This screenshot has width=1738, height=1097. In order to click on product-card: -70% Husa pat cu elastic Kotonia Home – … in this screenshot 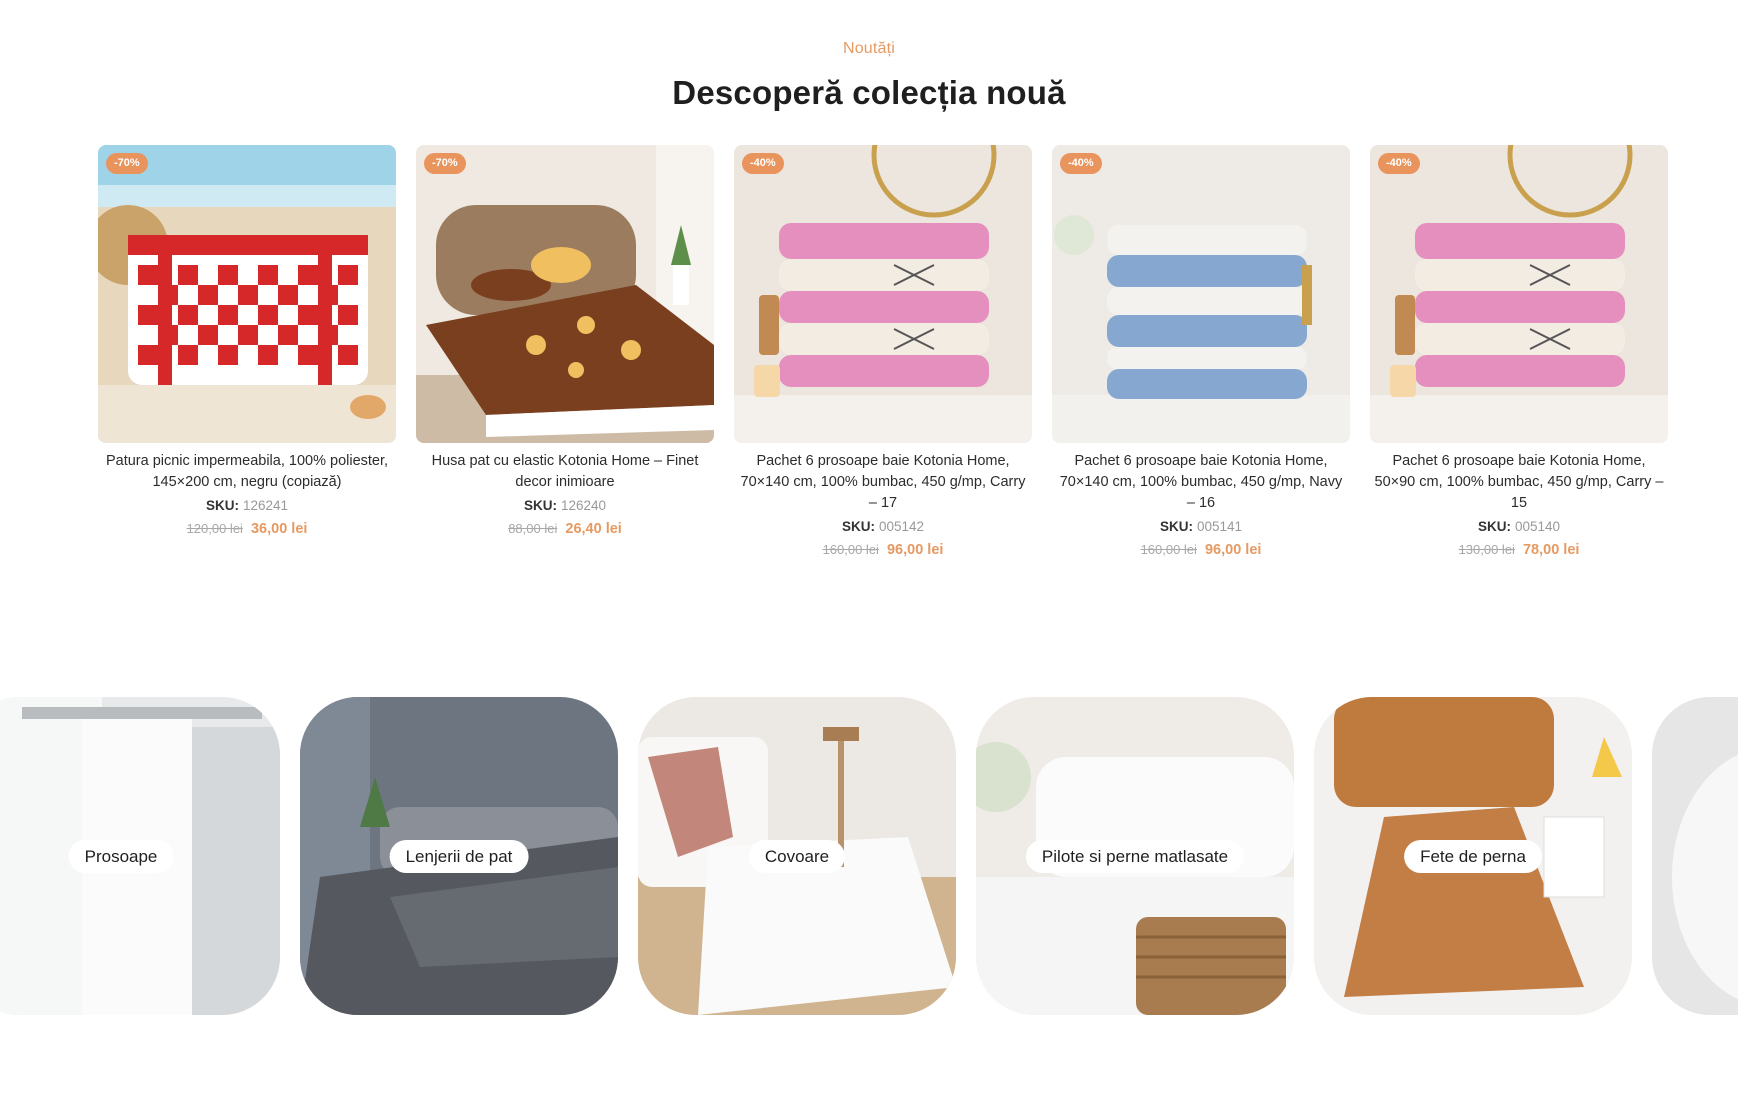, I will do `click(565, 341)`.